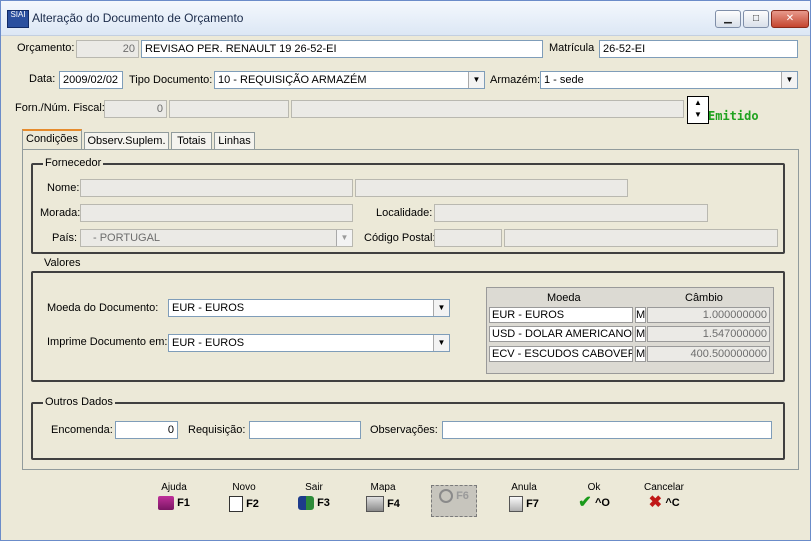  I want to click on table-header-moeda: Moeda, so click(564, 298).